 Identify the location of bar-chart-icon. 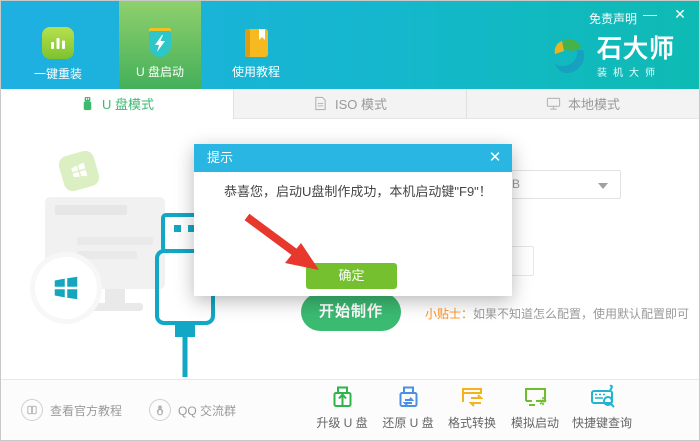
(58, 45).